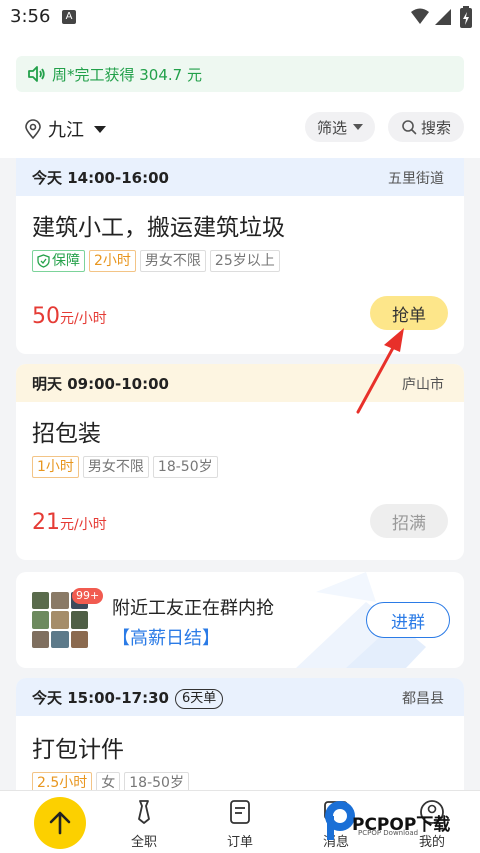  Describe the element at coordinates (240, 18) in the screenshot. I see `status-bar: 3:56 A` at that location.